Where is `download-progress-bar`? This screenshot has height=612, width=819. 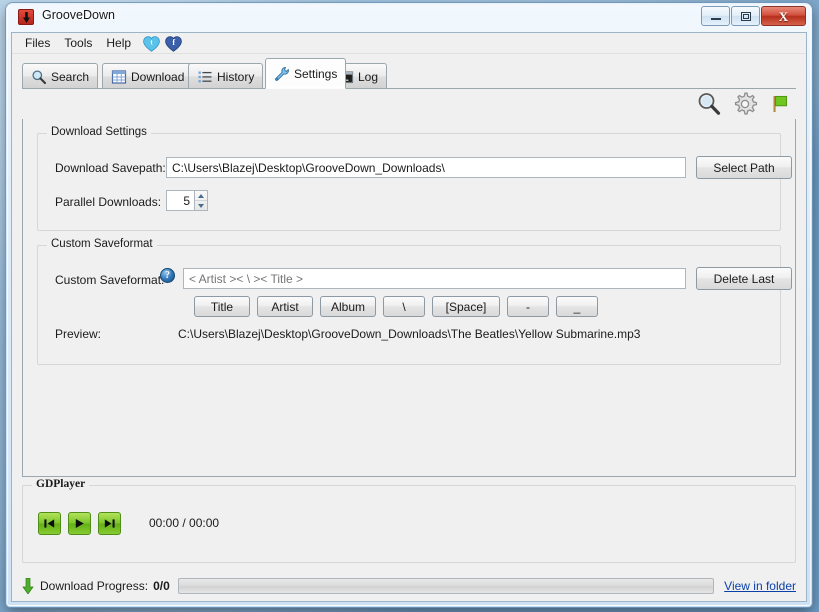 download-progress-bar is located at coordinates (446, 586).